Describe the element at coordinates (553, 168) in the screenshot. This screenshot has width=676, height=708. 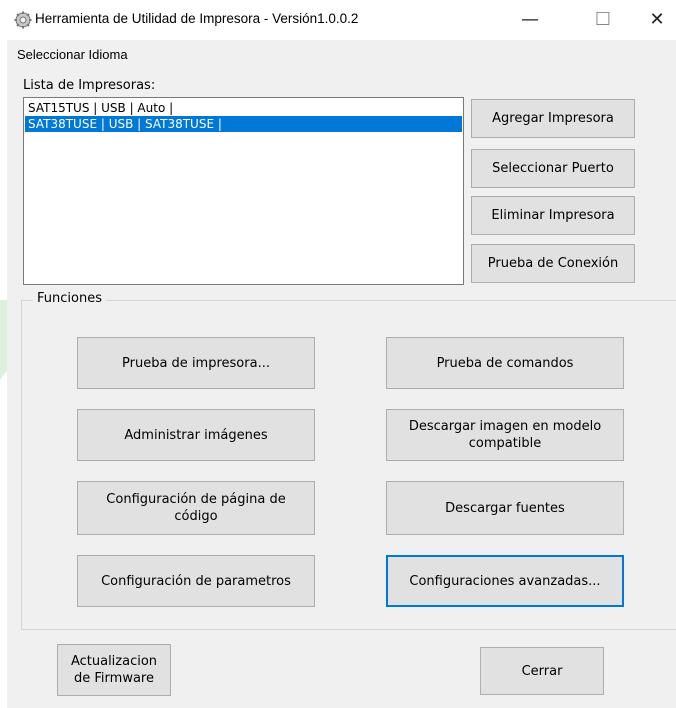
I see `select-port-button: Seleccionar Puerto` at that location.